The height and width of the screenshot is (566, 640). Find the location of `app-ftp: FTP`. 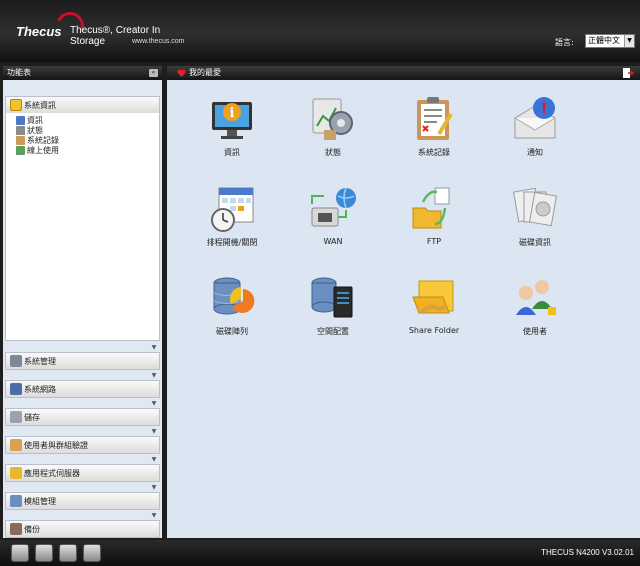

app-ftp: FTP is located at coordinates (434, 215).